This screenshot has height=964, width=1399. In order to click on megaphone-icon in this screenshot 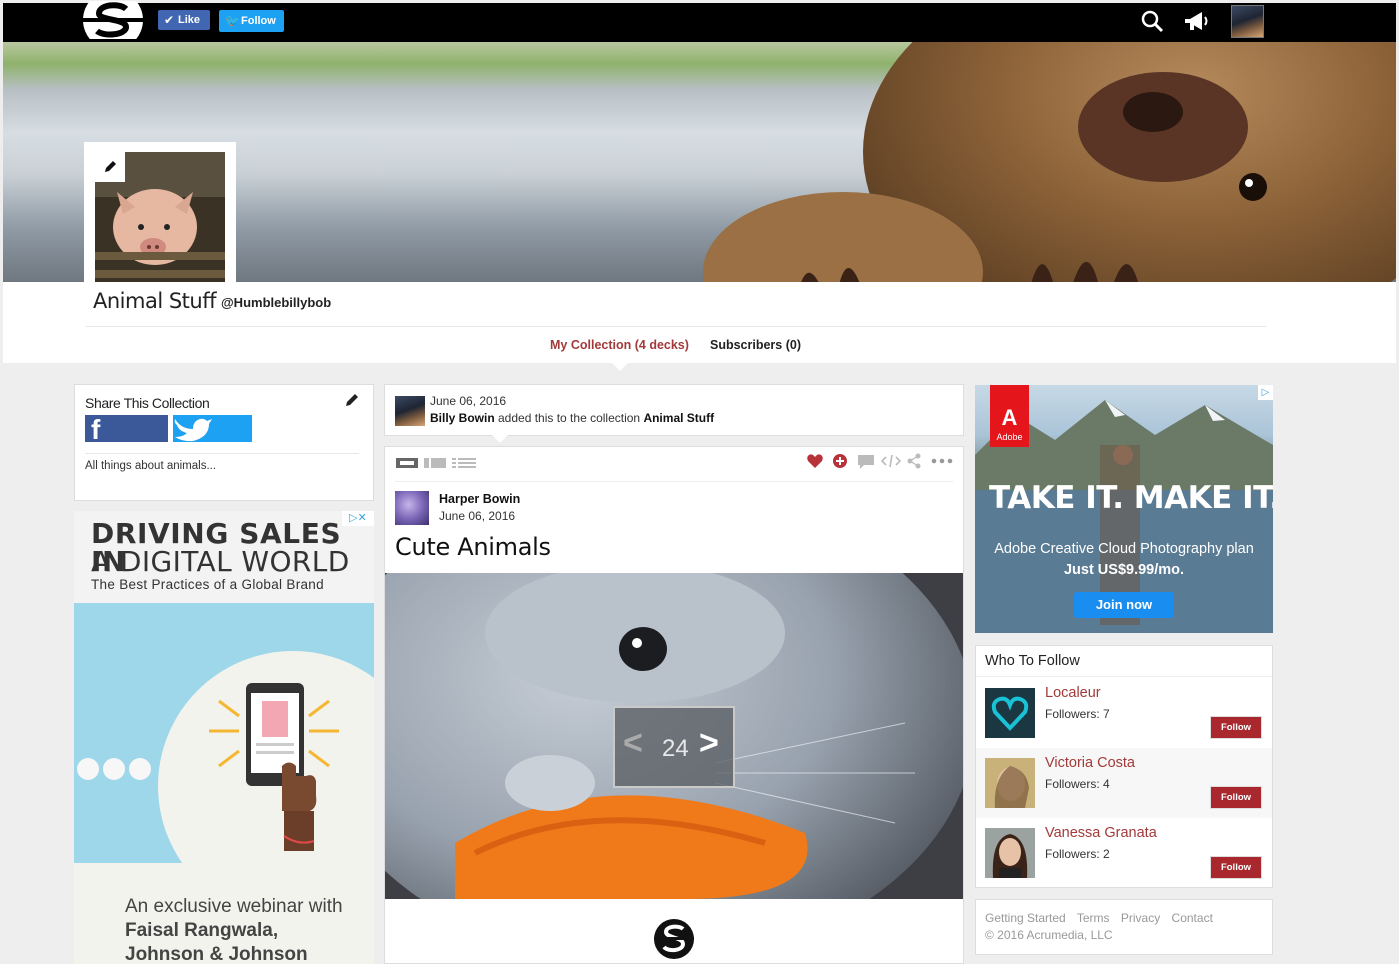, I will do `click(1196, 21)`.